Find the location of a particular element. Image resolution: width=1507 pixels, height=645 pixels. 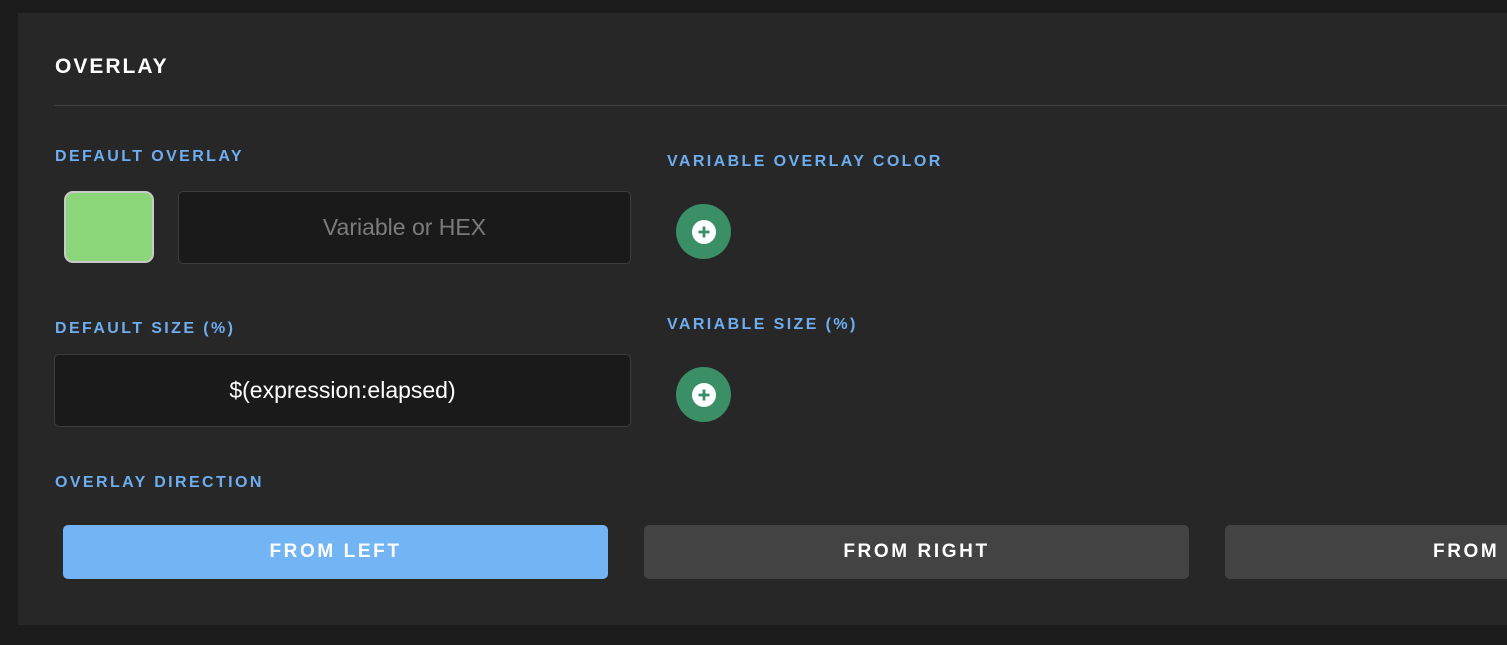

overlay-direction-label: OVERLAY DIRECTION is located at coordinates (159, 482).